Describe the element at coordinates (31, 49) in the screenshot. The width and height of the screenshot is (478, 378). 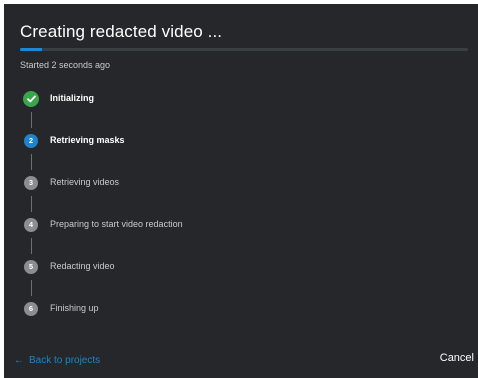
I see `progress-bar-fill` at that location.